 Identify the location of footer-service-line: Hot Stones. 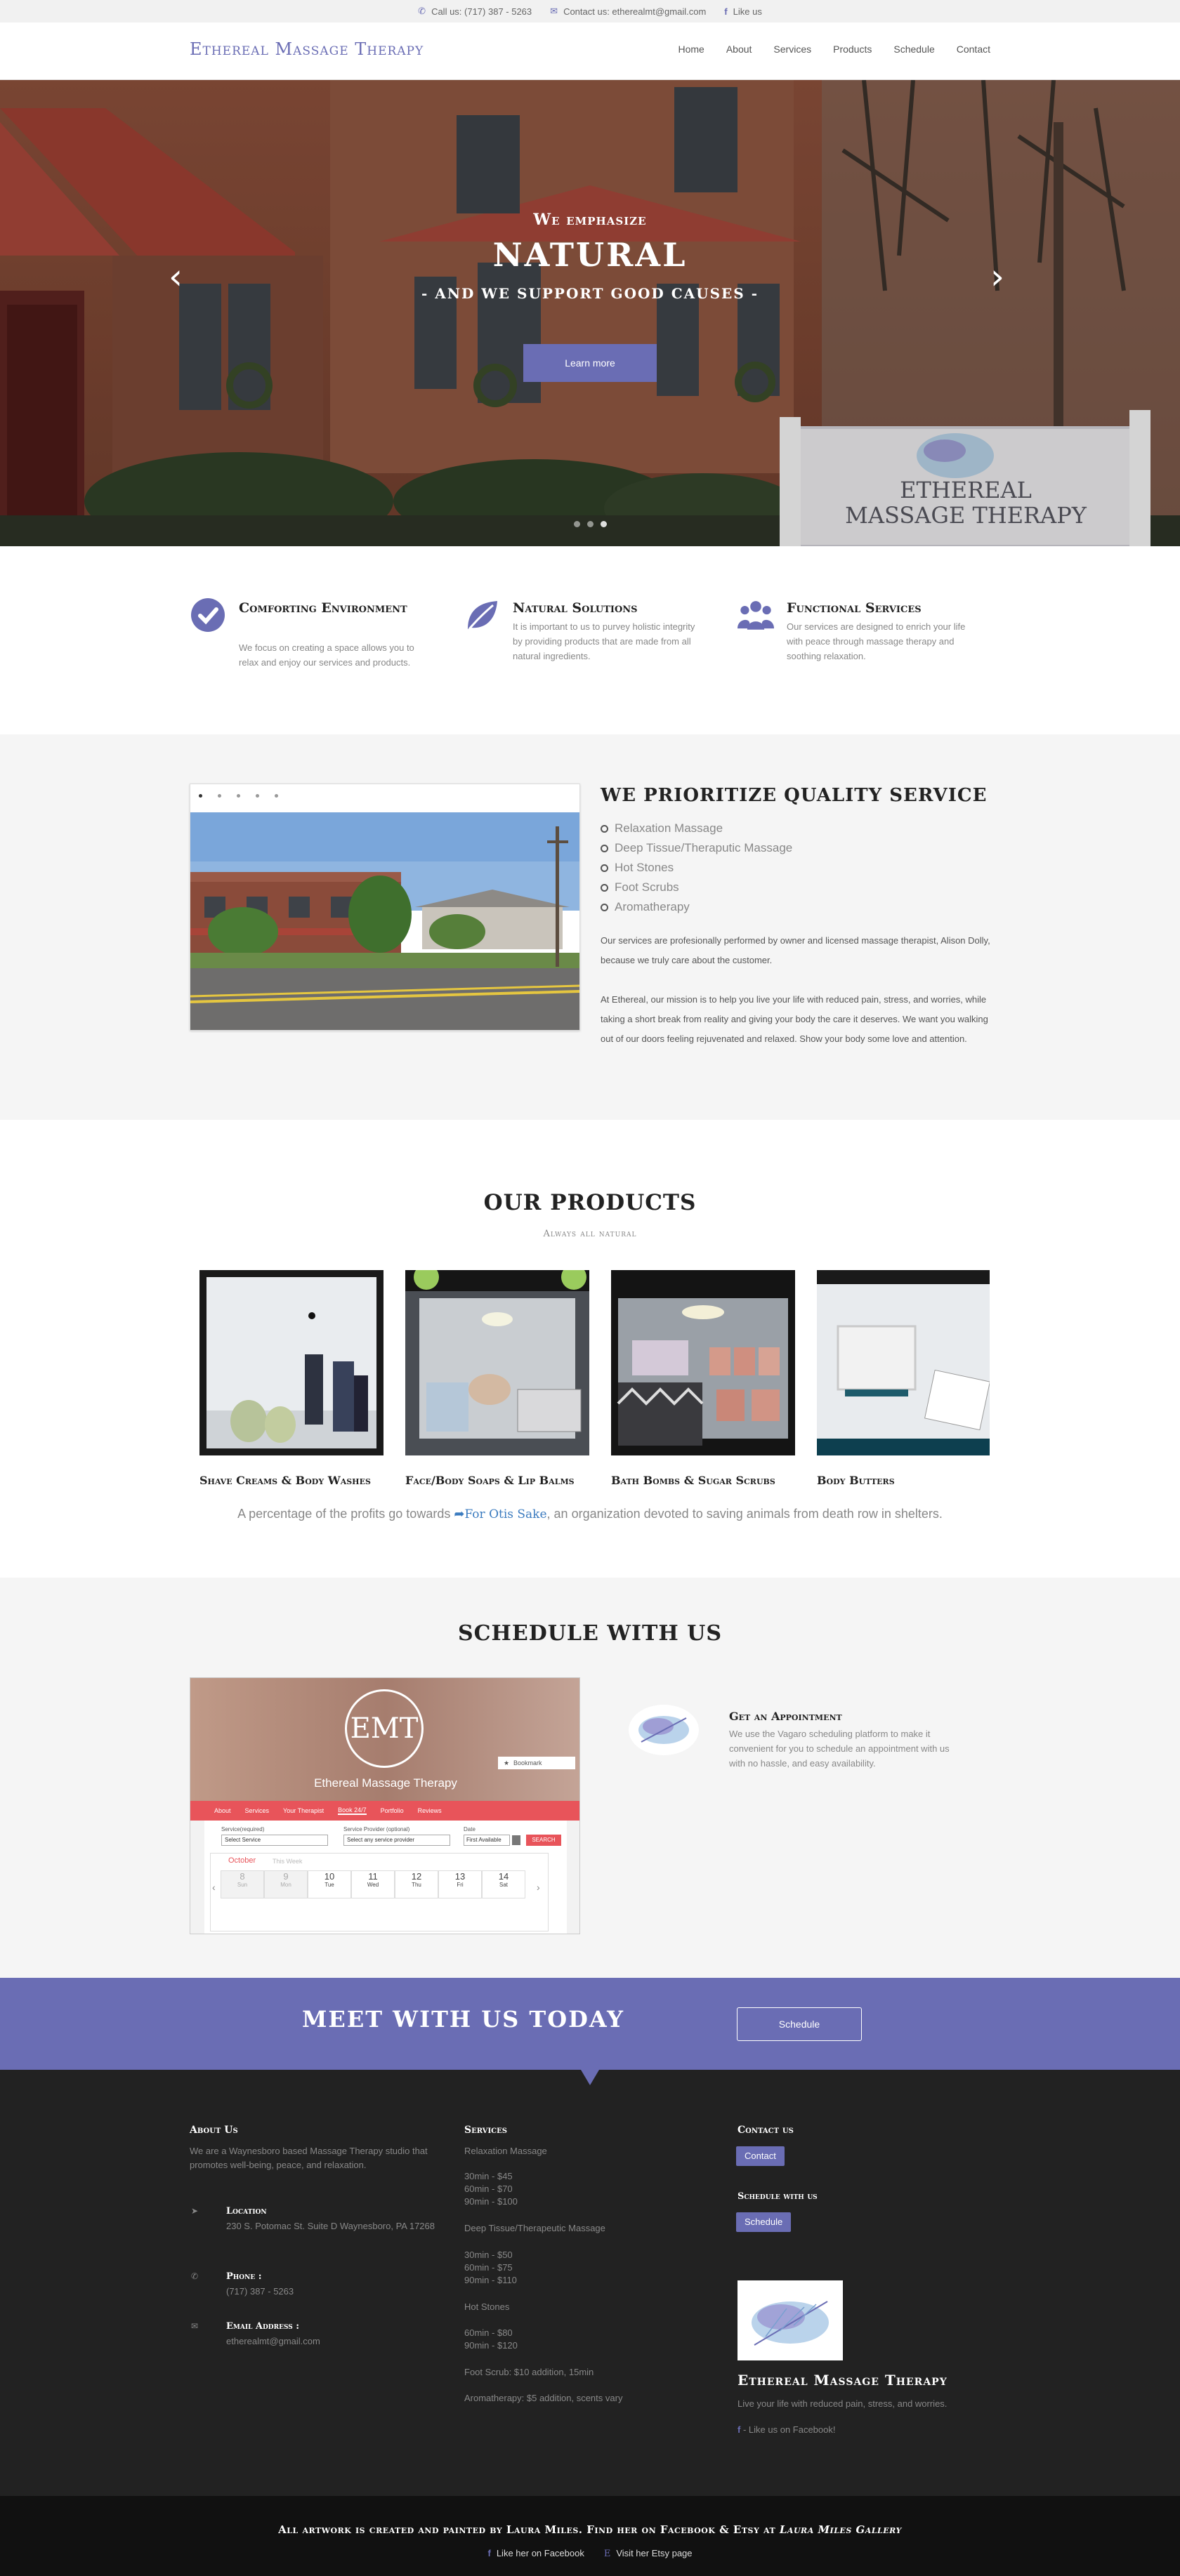
(487, 2306).